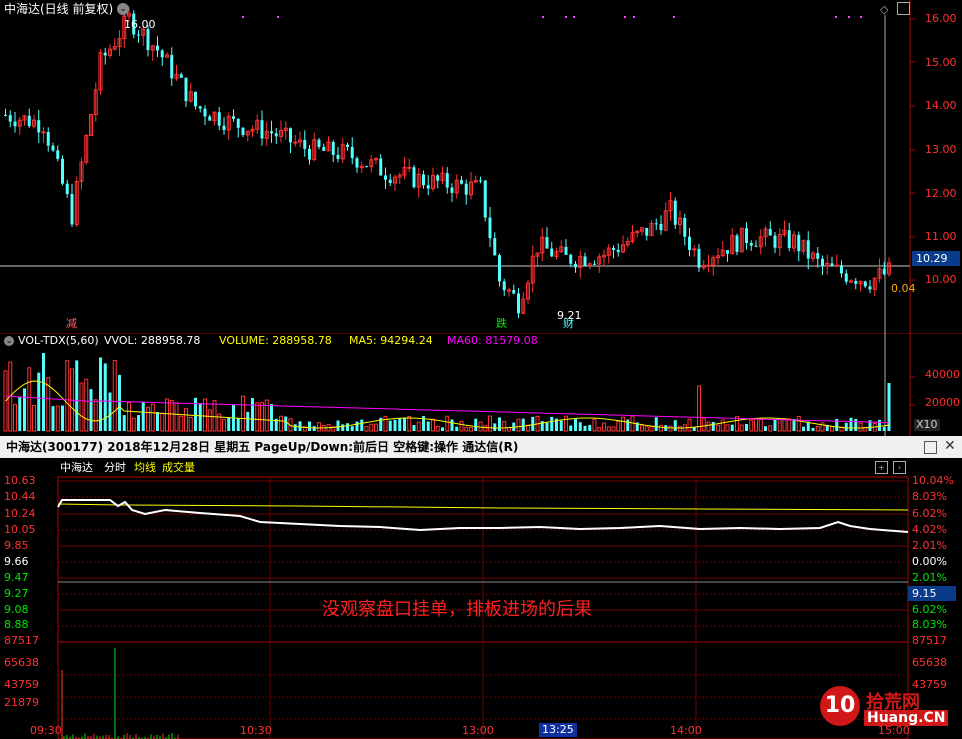 The width and height of the screenshot is (962, 739). I want to click on close-icon: ✕, so click(950, 446).